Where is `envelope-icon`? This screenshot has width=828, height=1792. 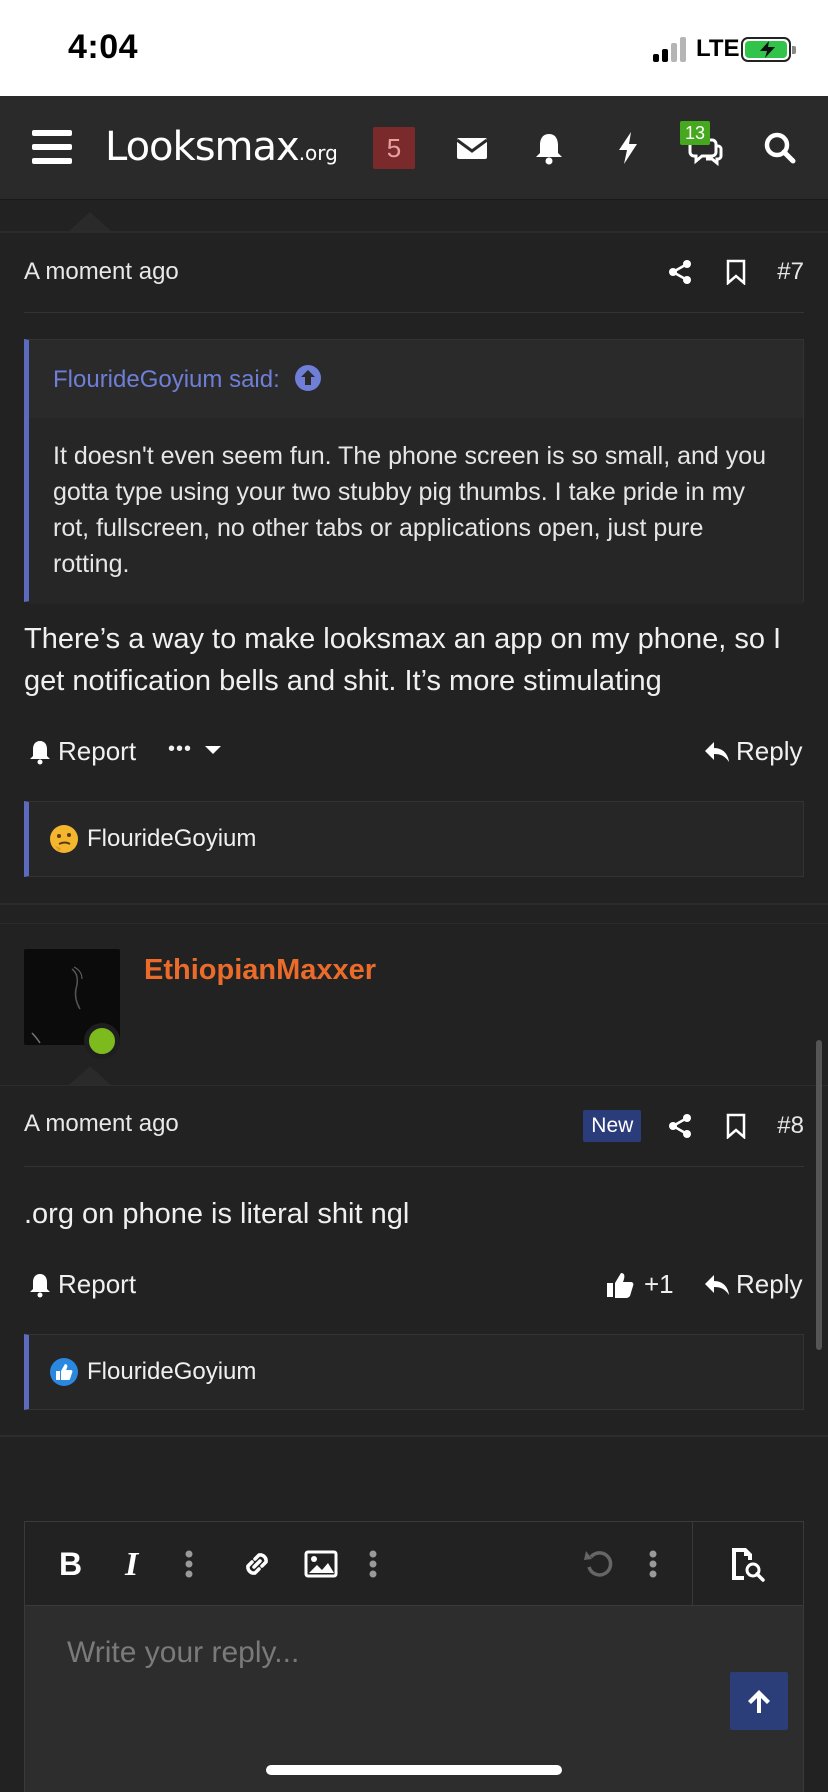 envelope-icon is located at coordinates (472, 148).